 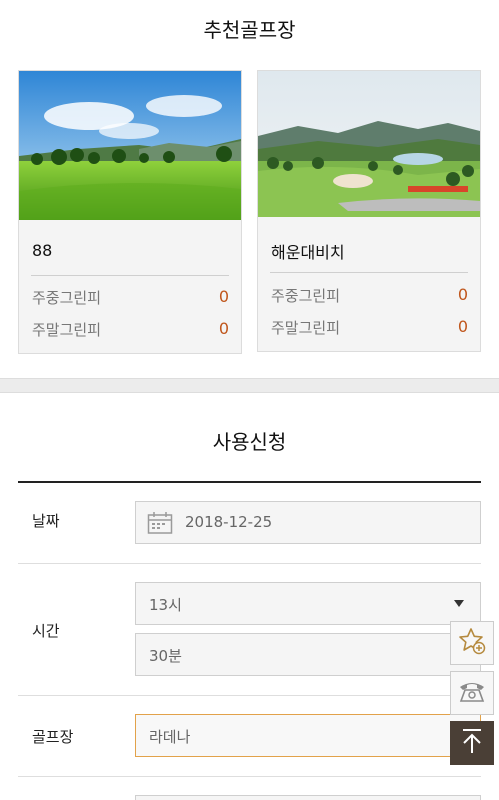 I want to click on course-name: 88, so click(x=42, y=250).